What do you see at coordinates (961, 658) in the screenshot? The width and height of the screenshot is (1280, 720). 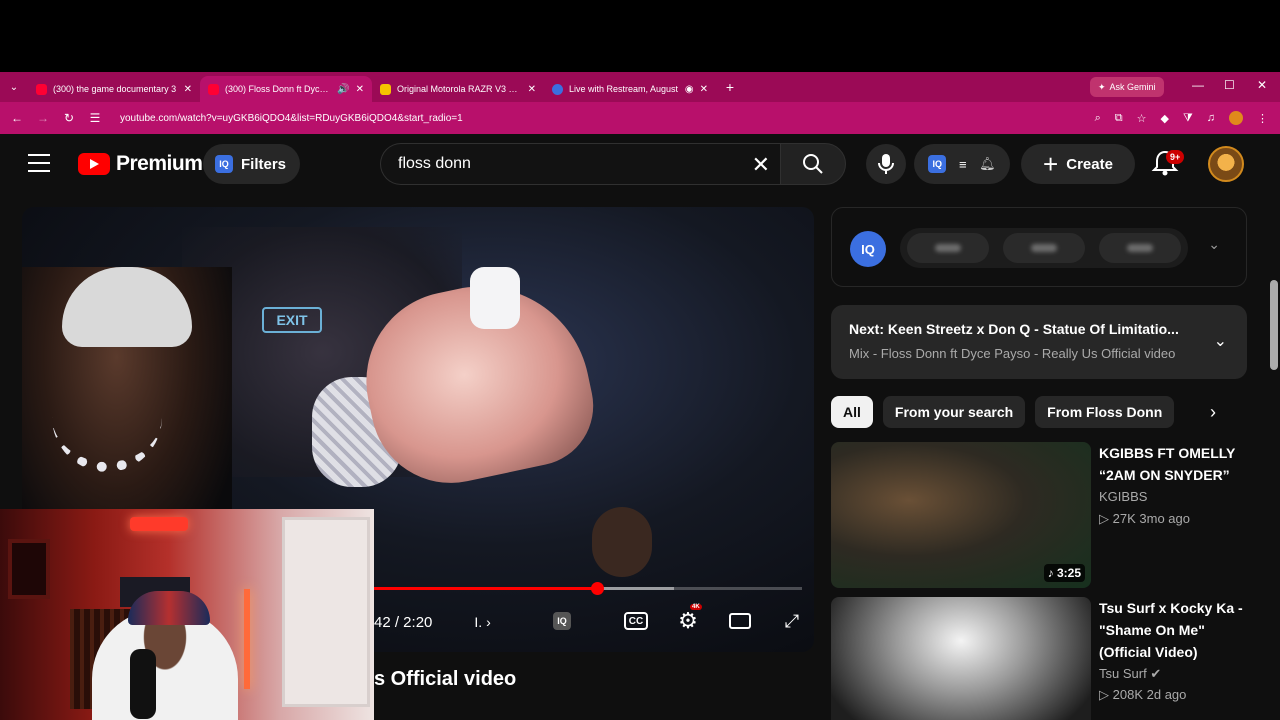 I see `video-thumbnail` at bounding box center [961, 658].